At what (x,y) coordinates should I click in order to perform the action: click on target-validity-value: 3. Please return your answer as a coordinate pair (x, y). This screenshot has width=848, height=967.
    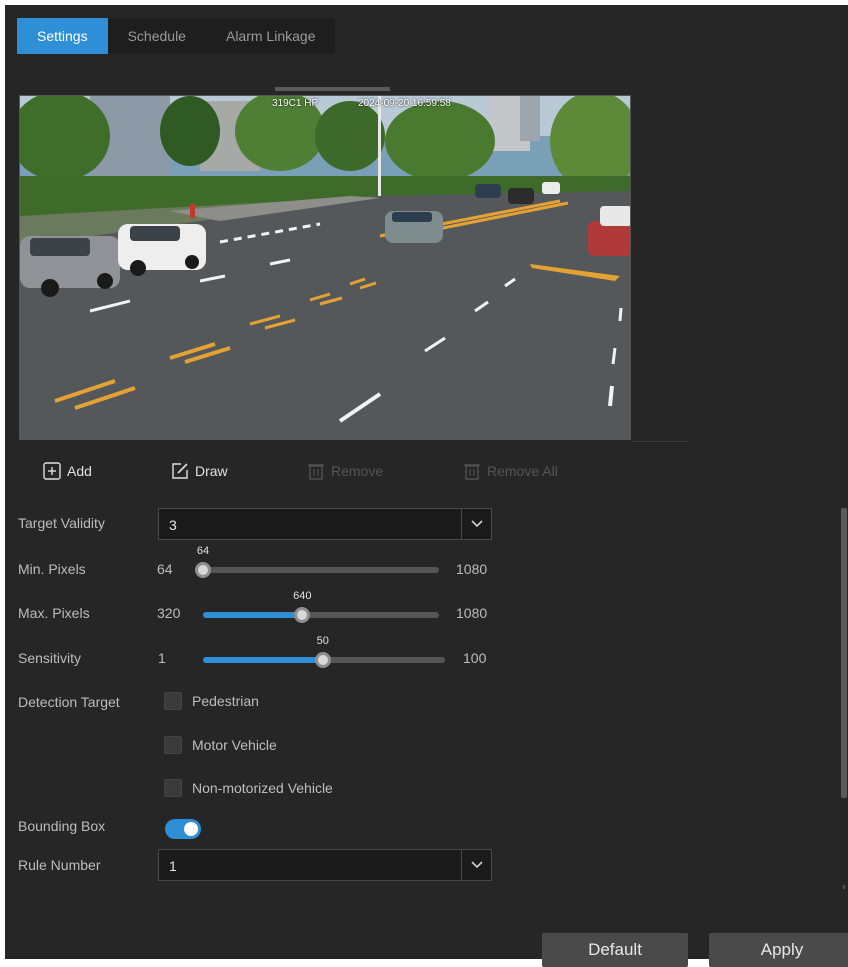
    Looking at the image, I should click on (173, 525).